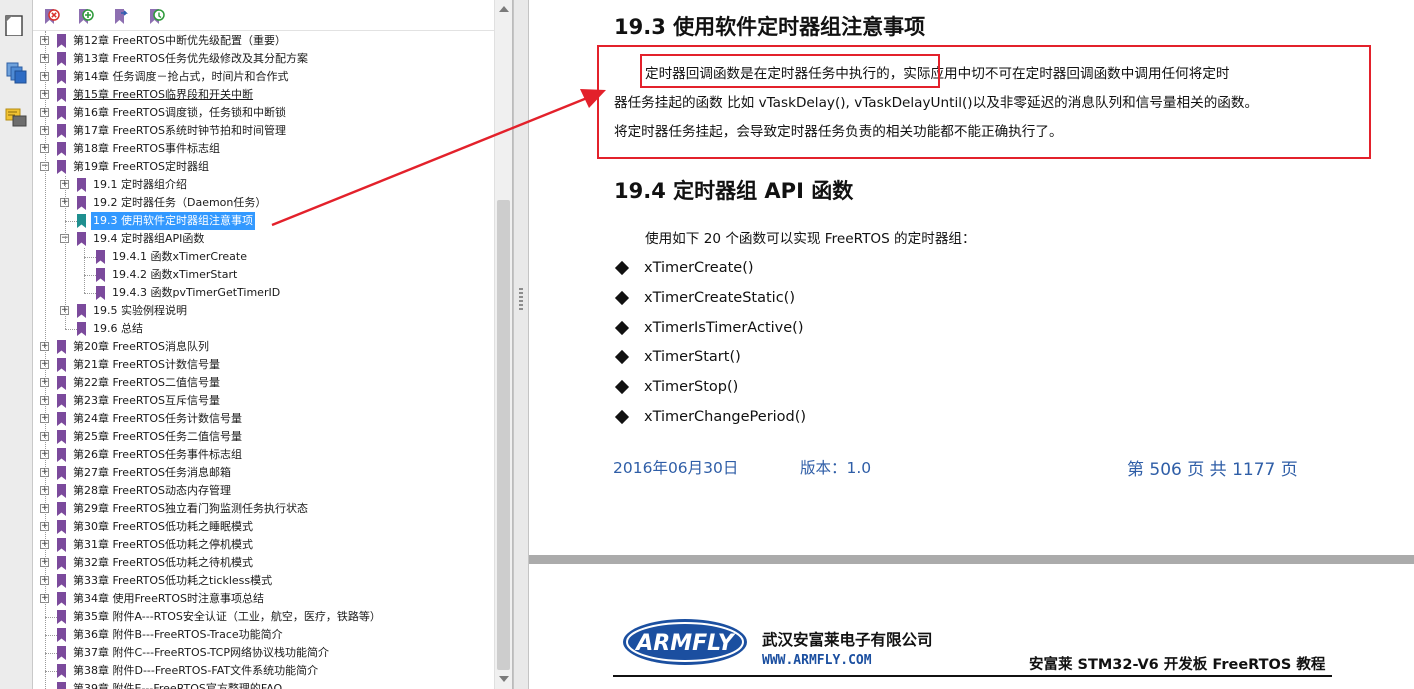 This screenshot has height=689, width=1414. Describe the element at coordinates (685, 642) in the screenshot. I see `armfly-logo: ARMFLY` at that location.